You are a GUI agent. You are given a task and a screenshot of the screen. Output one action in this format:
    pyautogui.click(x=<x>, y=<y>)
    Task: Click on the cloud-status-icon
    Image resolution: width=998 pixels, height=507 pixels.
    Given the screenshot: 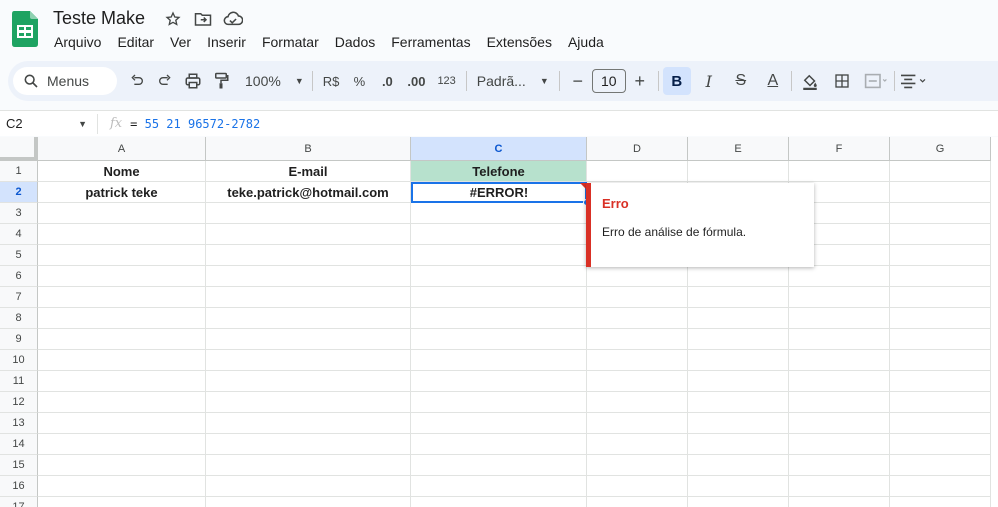 What is the action you would take?
    pyautogui.click(x=233, y=19)
    